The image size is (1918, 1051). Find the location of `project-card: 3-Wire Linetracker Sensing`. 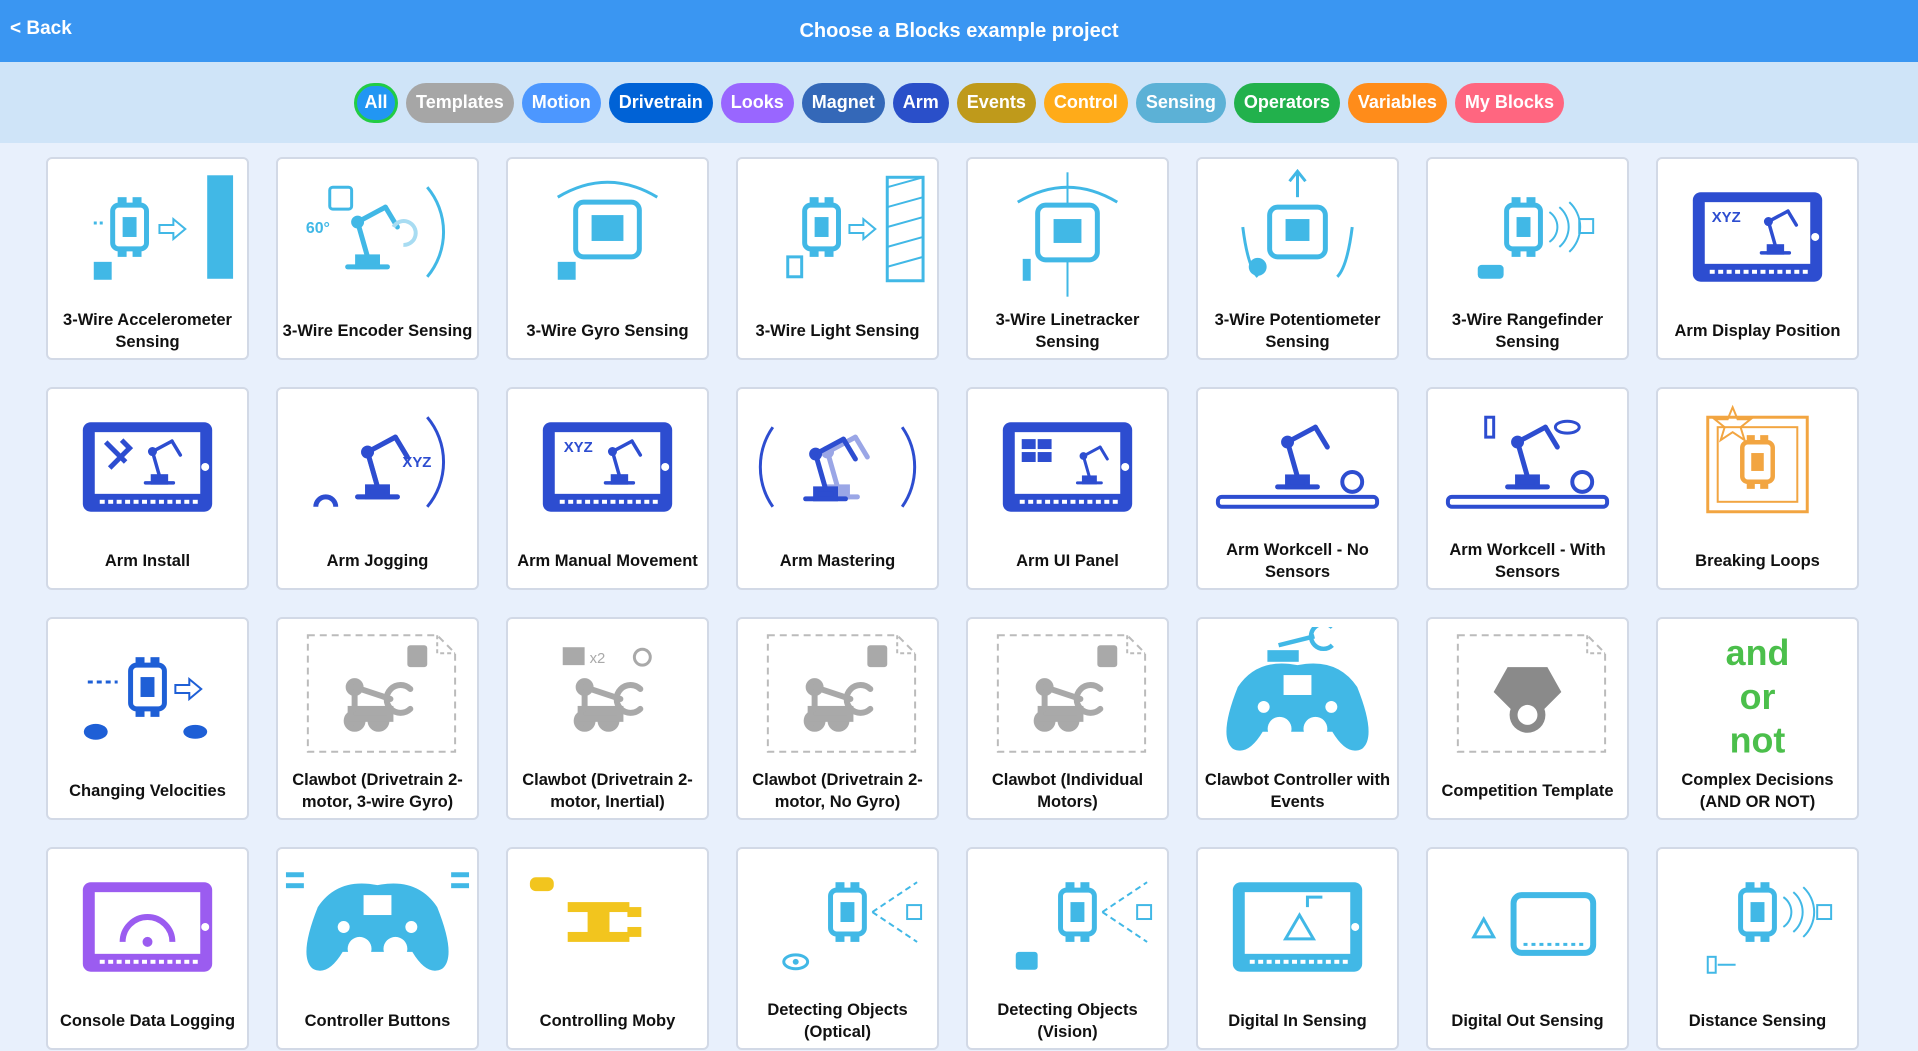

project-card: 3-Wire Linetracker Sensing is located at coordinates (1067, 258).